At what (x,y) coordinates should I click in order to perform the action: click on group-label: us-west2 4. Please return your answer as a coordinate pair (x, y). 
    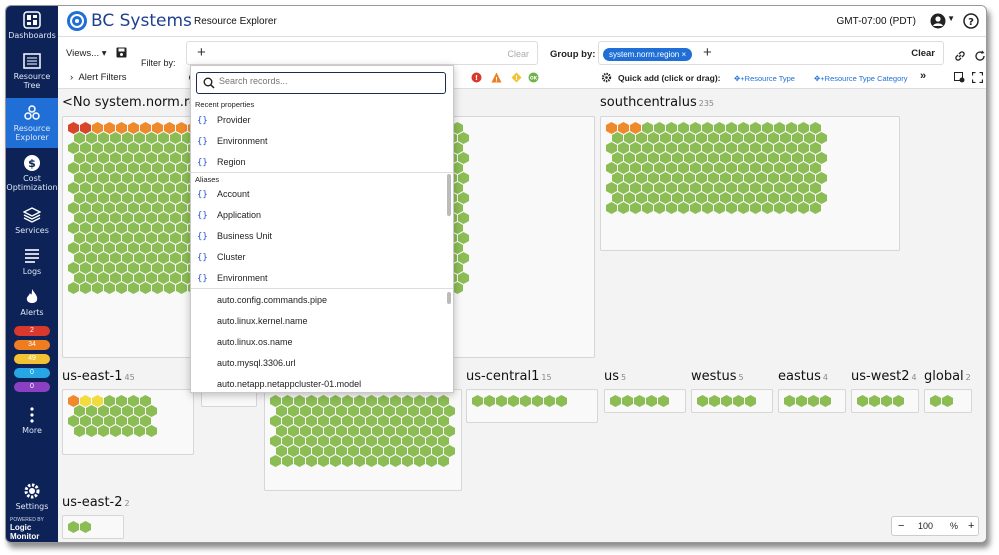
    Looking at the image, I should click on (884, 376).